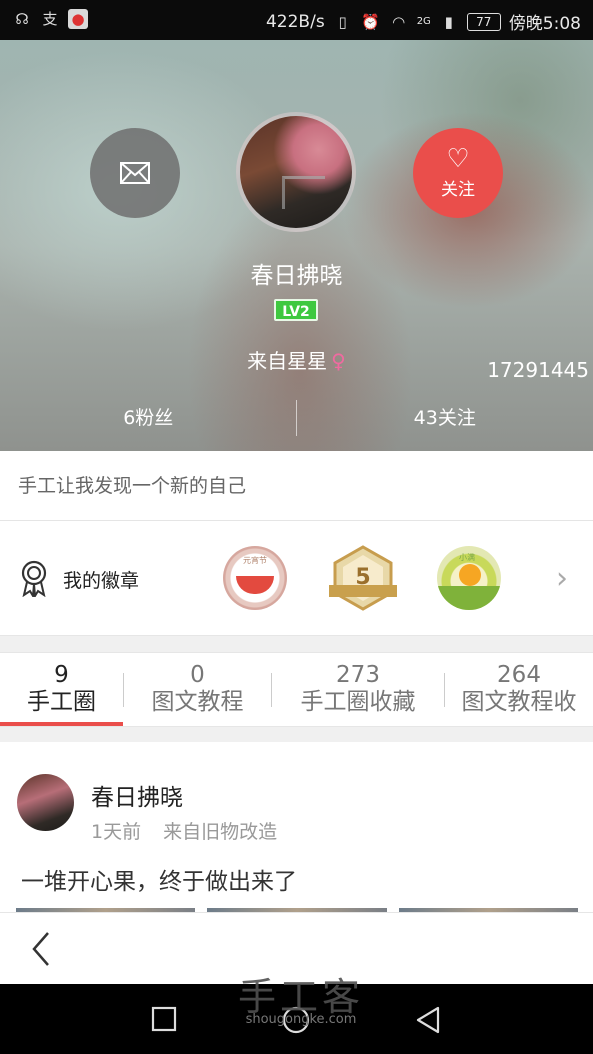 Image resolution: width=593 pixels, height=1054 pixels. I want to click on status-bar: ☊ 支 ● 422B/s ▯ ⏰ ◠ 2G ▮ 77 傍晚5:08, so click(296, 20).